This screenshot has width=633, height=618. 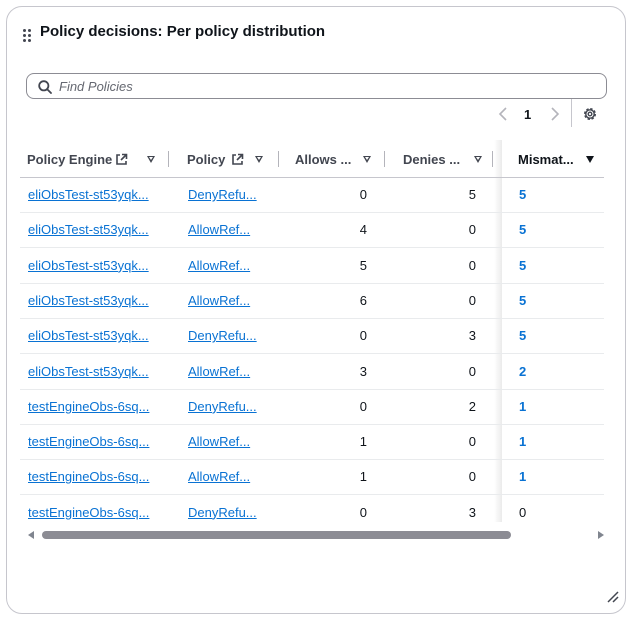 What do you see at coordinates (312, 336) in the screenshot?
I see `table-row: eliObsTest-st53yqk... DenyRefu... 0 3 5` at bounding box center [312, 336].